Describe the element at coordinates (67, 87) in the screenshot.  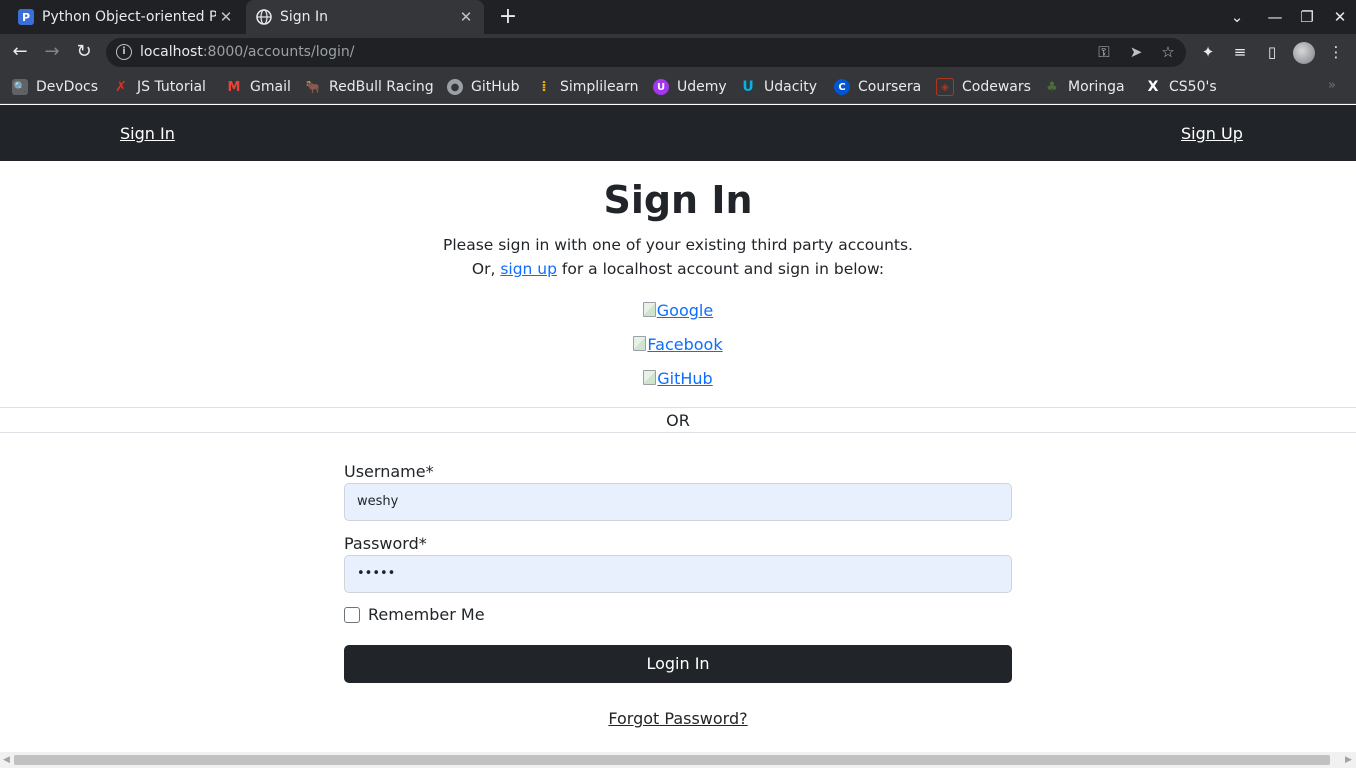
I see `bookmark-label: DevDocs` at that location.